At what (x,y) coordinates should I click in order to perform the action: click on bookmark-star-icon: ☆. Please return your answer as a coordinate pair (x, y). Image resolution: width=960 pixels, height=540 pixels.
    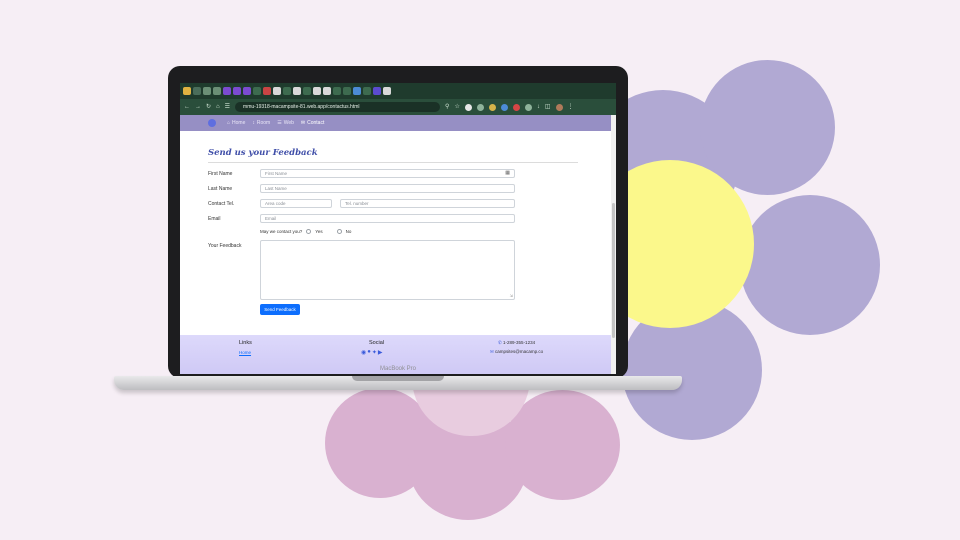
    Looking at the image, I should click on (456, 107).